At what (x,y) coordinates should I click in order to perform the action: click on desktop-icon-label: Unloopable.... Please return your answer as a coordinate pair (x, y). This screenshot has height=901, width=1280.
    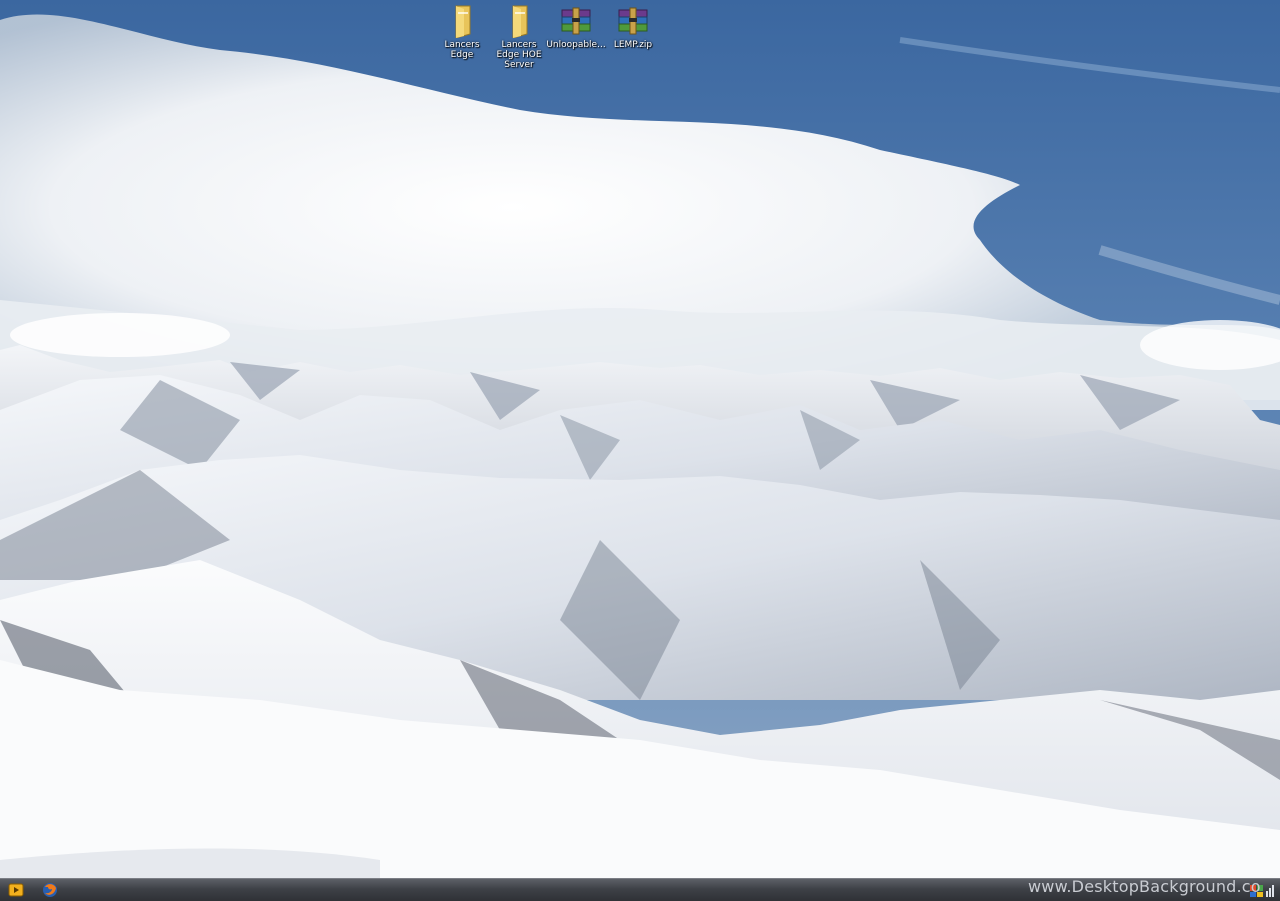
    Looking at the image, I should click on (576, 45).